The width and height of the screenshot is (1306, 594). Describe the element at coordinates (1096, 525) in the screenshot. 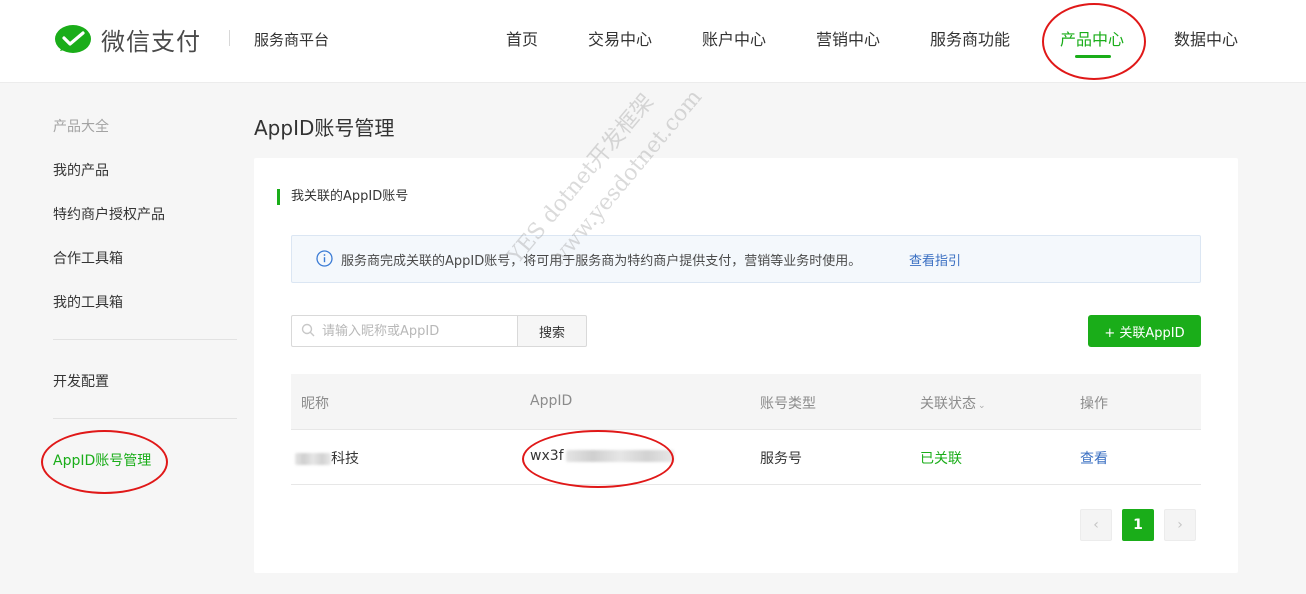

I see `pagination-prev-button: ‹` at that location.